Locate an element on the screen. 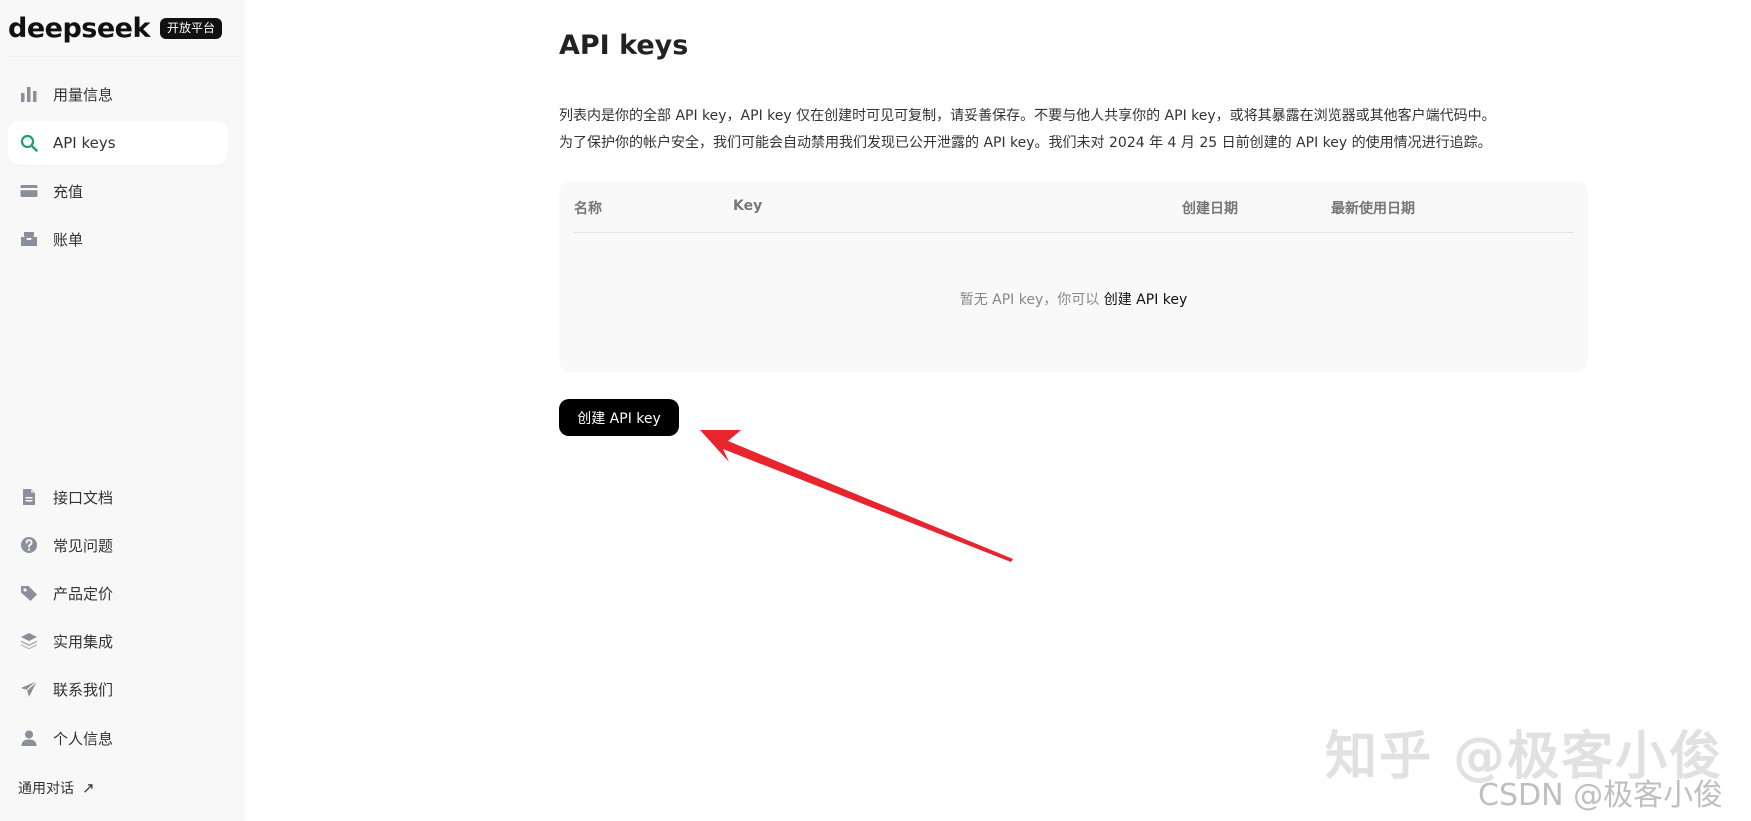  csdn-watermark: CSDN @极客小俊 is located at coordinates (1601, 795).